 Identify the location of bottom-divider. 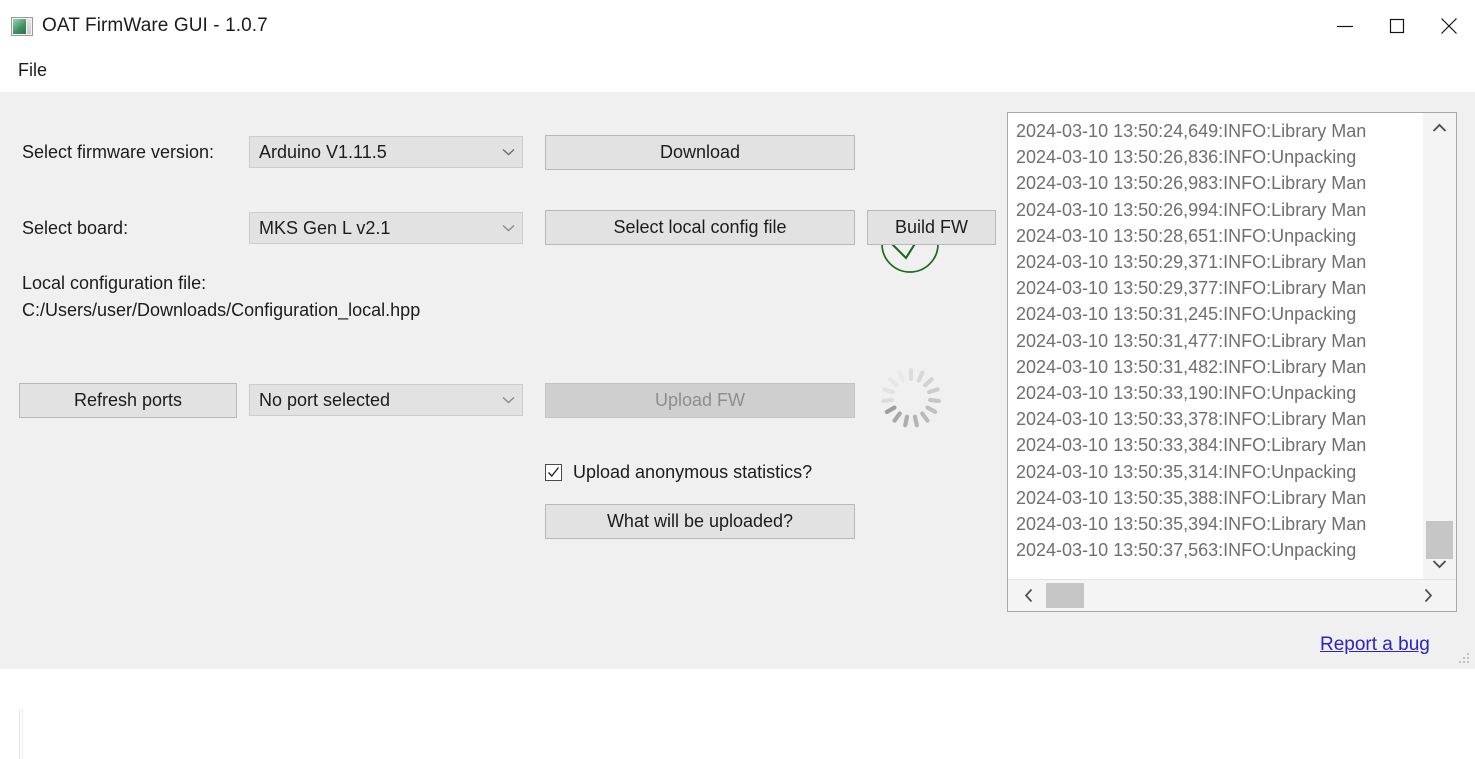
(19, 734).